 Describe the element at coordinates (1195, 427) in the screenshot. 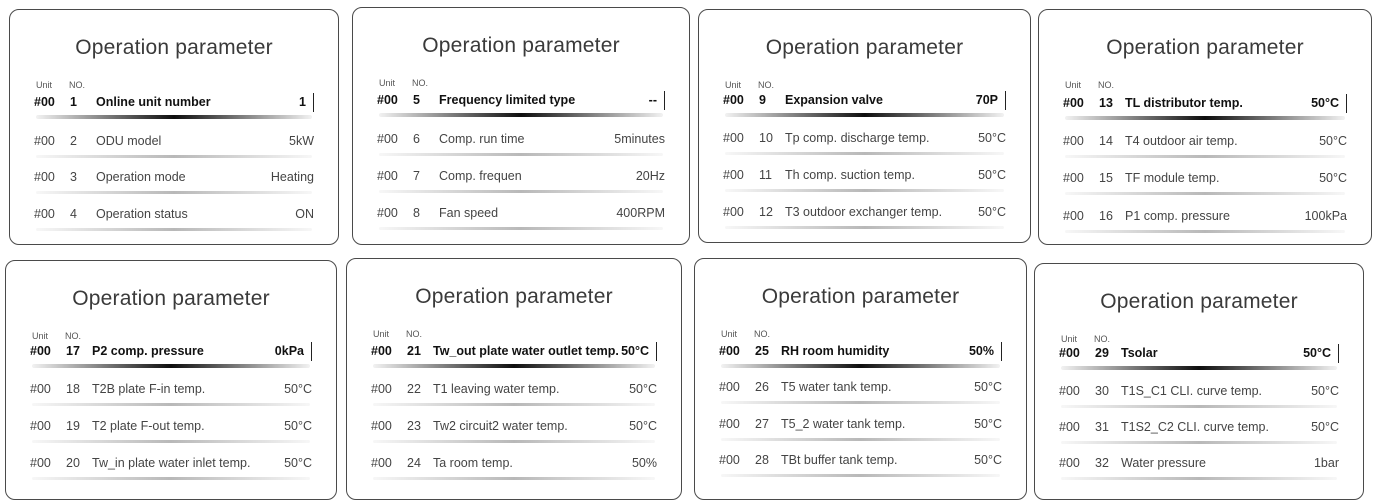

I see `row-name: T1S2_C2 CLI. curve temp.` at that location.